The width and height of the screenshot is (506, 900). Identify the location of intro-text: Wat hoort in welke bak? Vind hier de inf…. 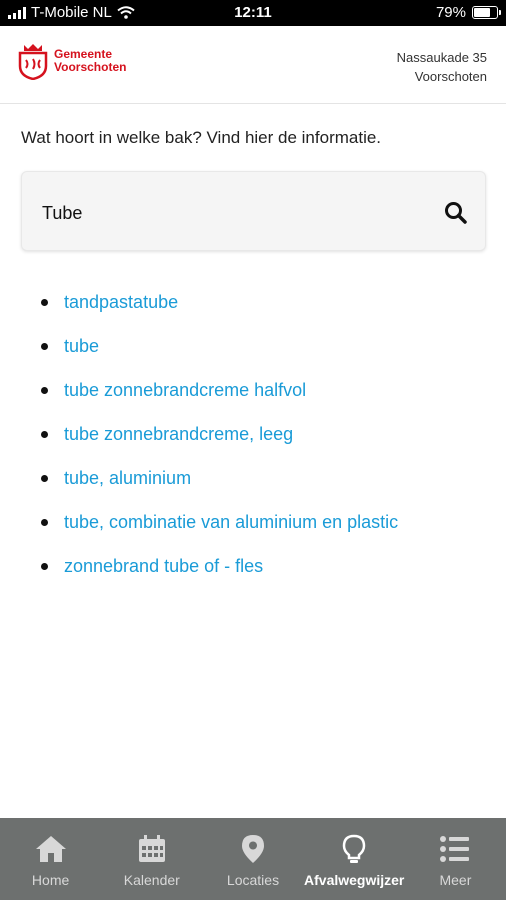
(201, 137).